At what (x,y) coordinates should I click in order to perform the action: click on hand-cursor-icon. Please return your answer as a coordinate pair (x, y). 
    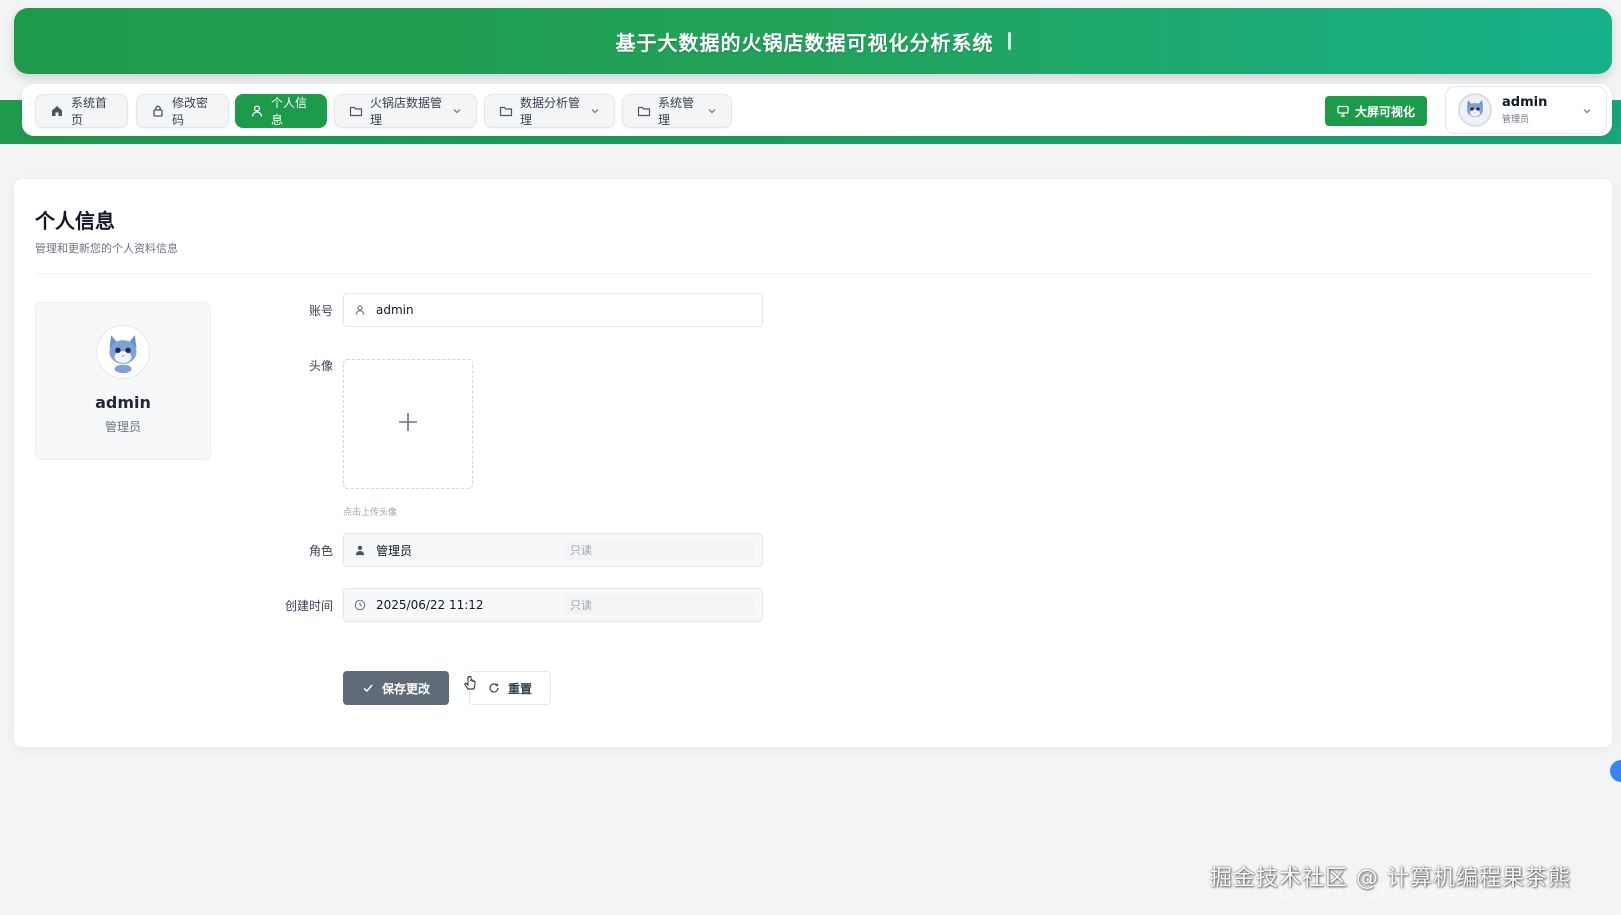
    Looking at the image, I should click on (470, 683).